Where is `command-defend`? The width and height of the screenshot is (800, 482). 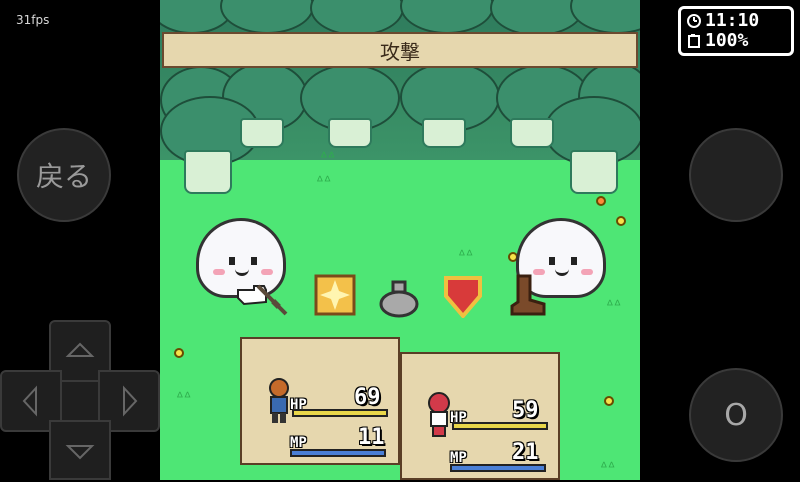 command-defend is located at coordinates (463, 295).